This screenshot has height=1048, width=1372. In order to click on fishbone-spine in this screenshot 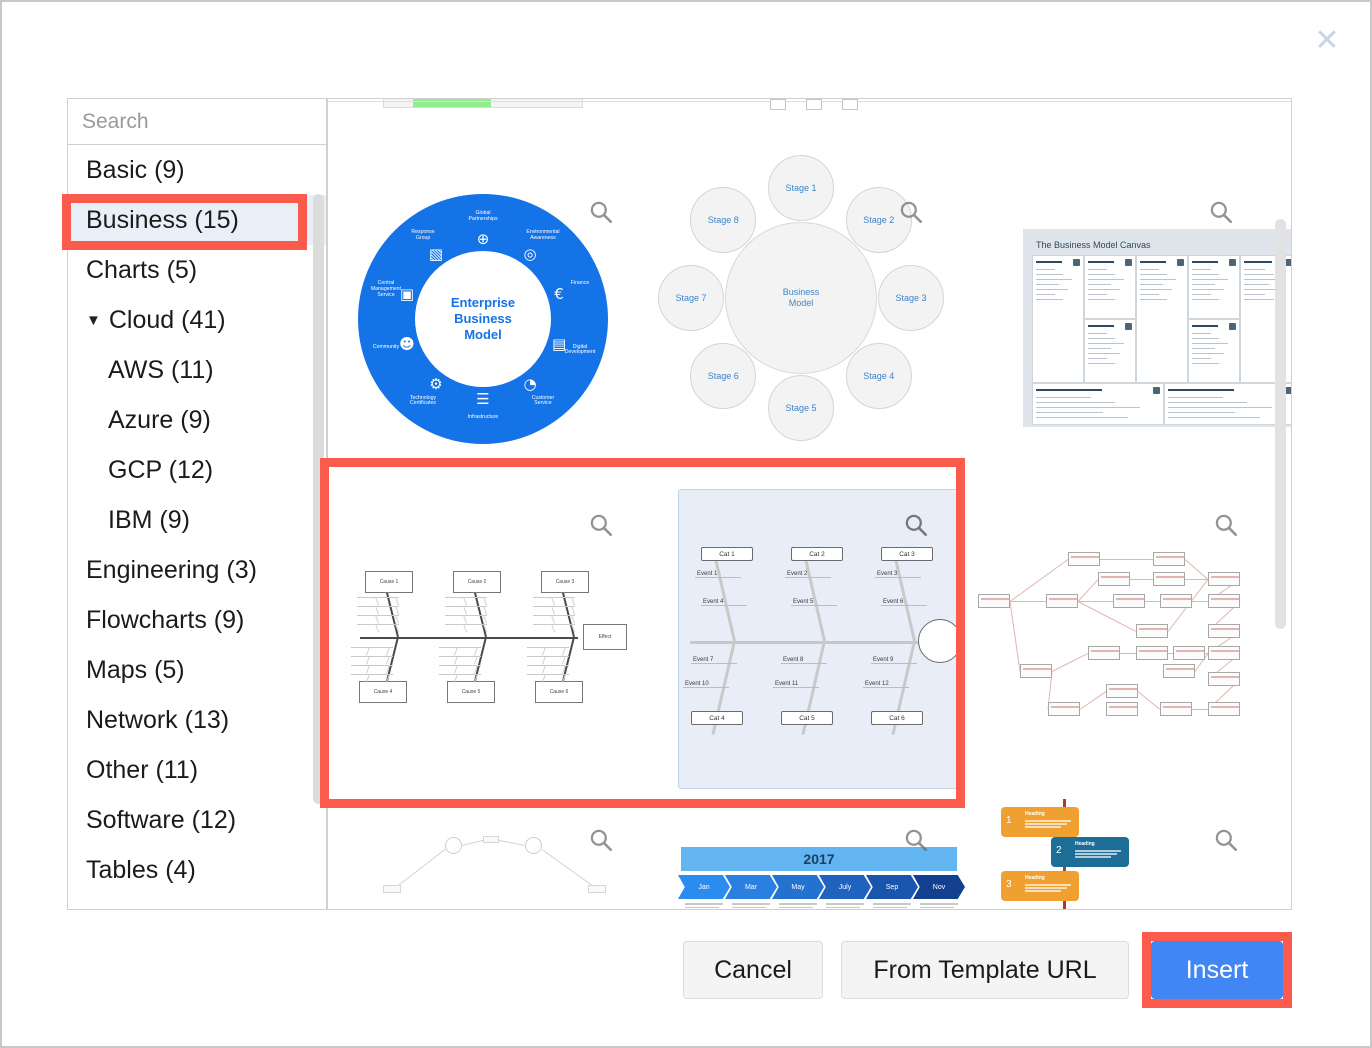, I will do `click(469, 638)`.